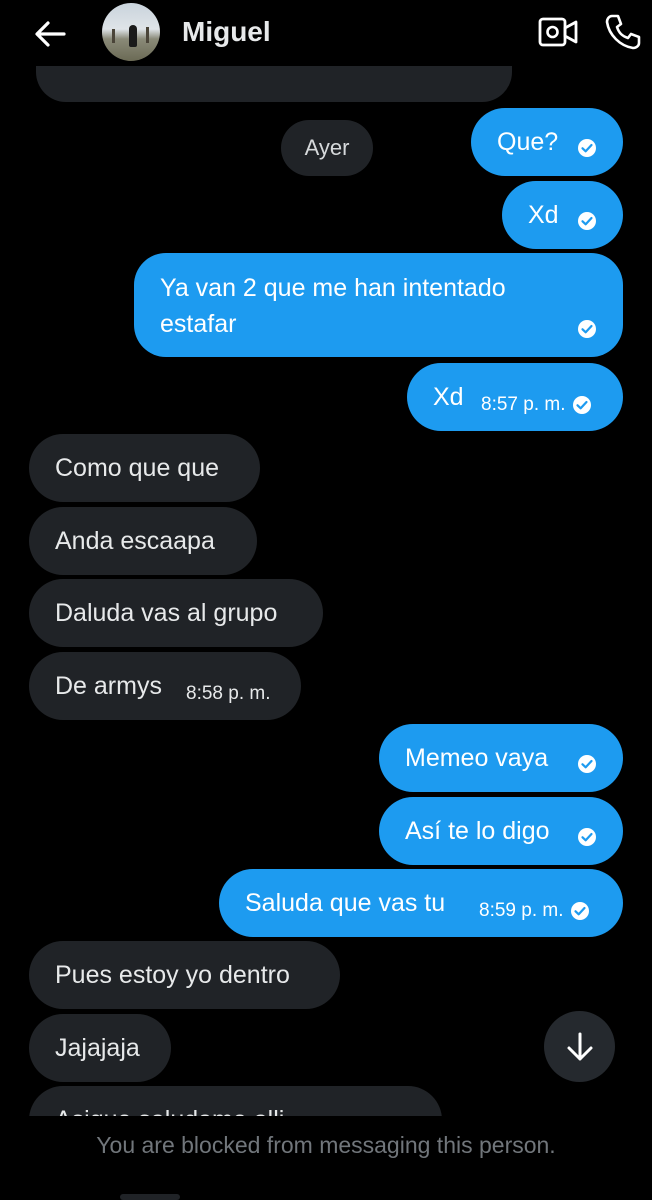  I want to click on message-text: Anda escaapa, so click(135, 541).